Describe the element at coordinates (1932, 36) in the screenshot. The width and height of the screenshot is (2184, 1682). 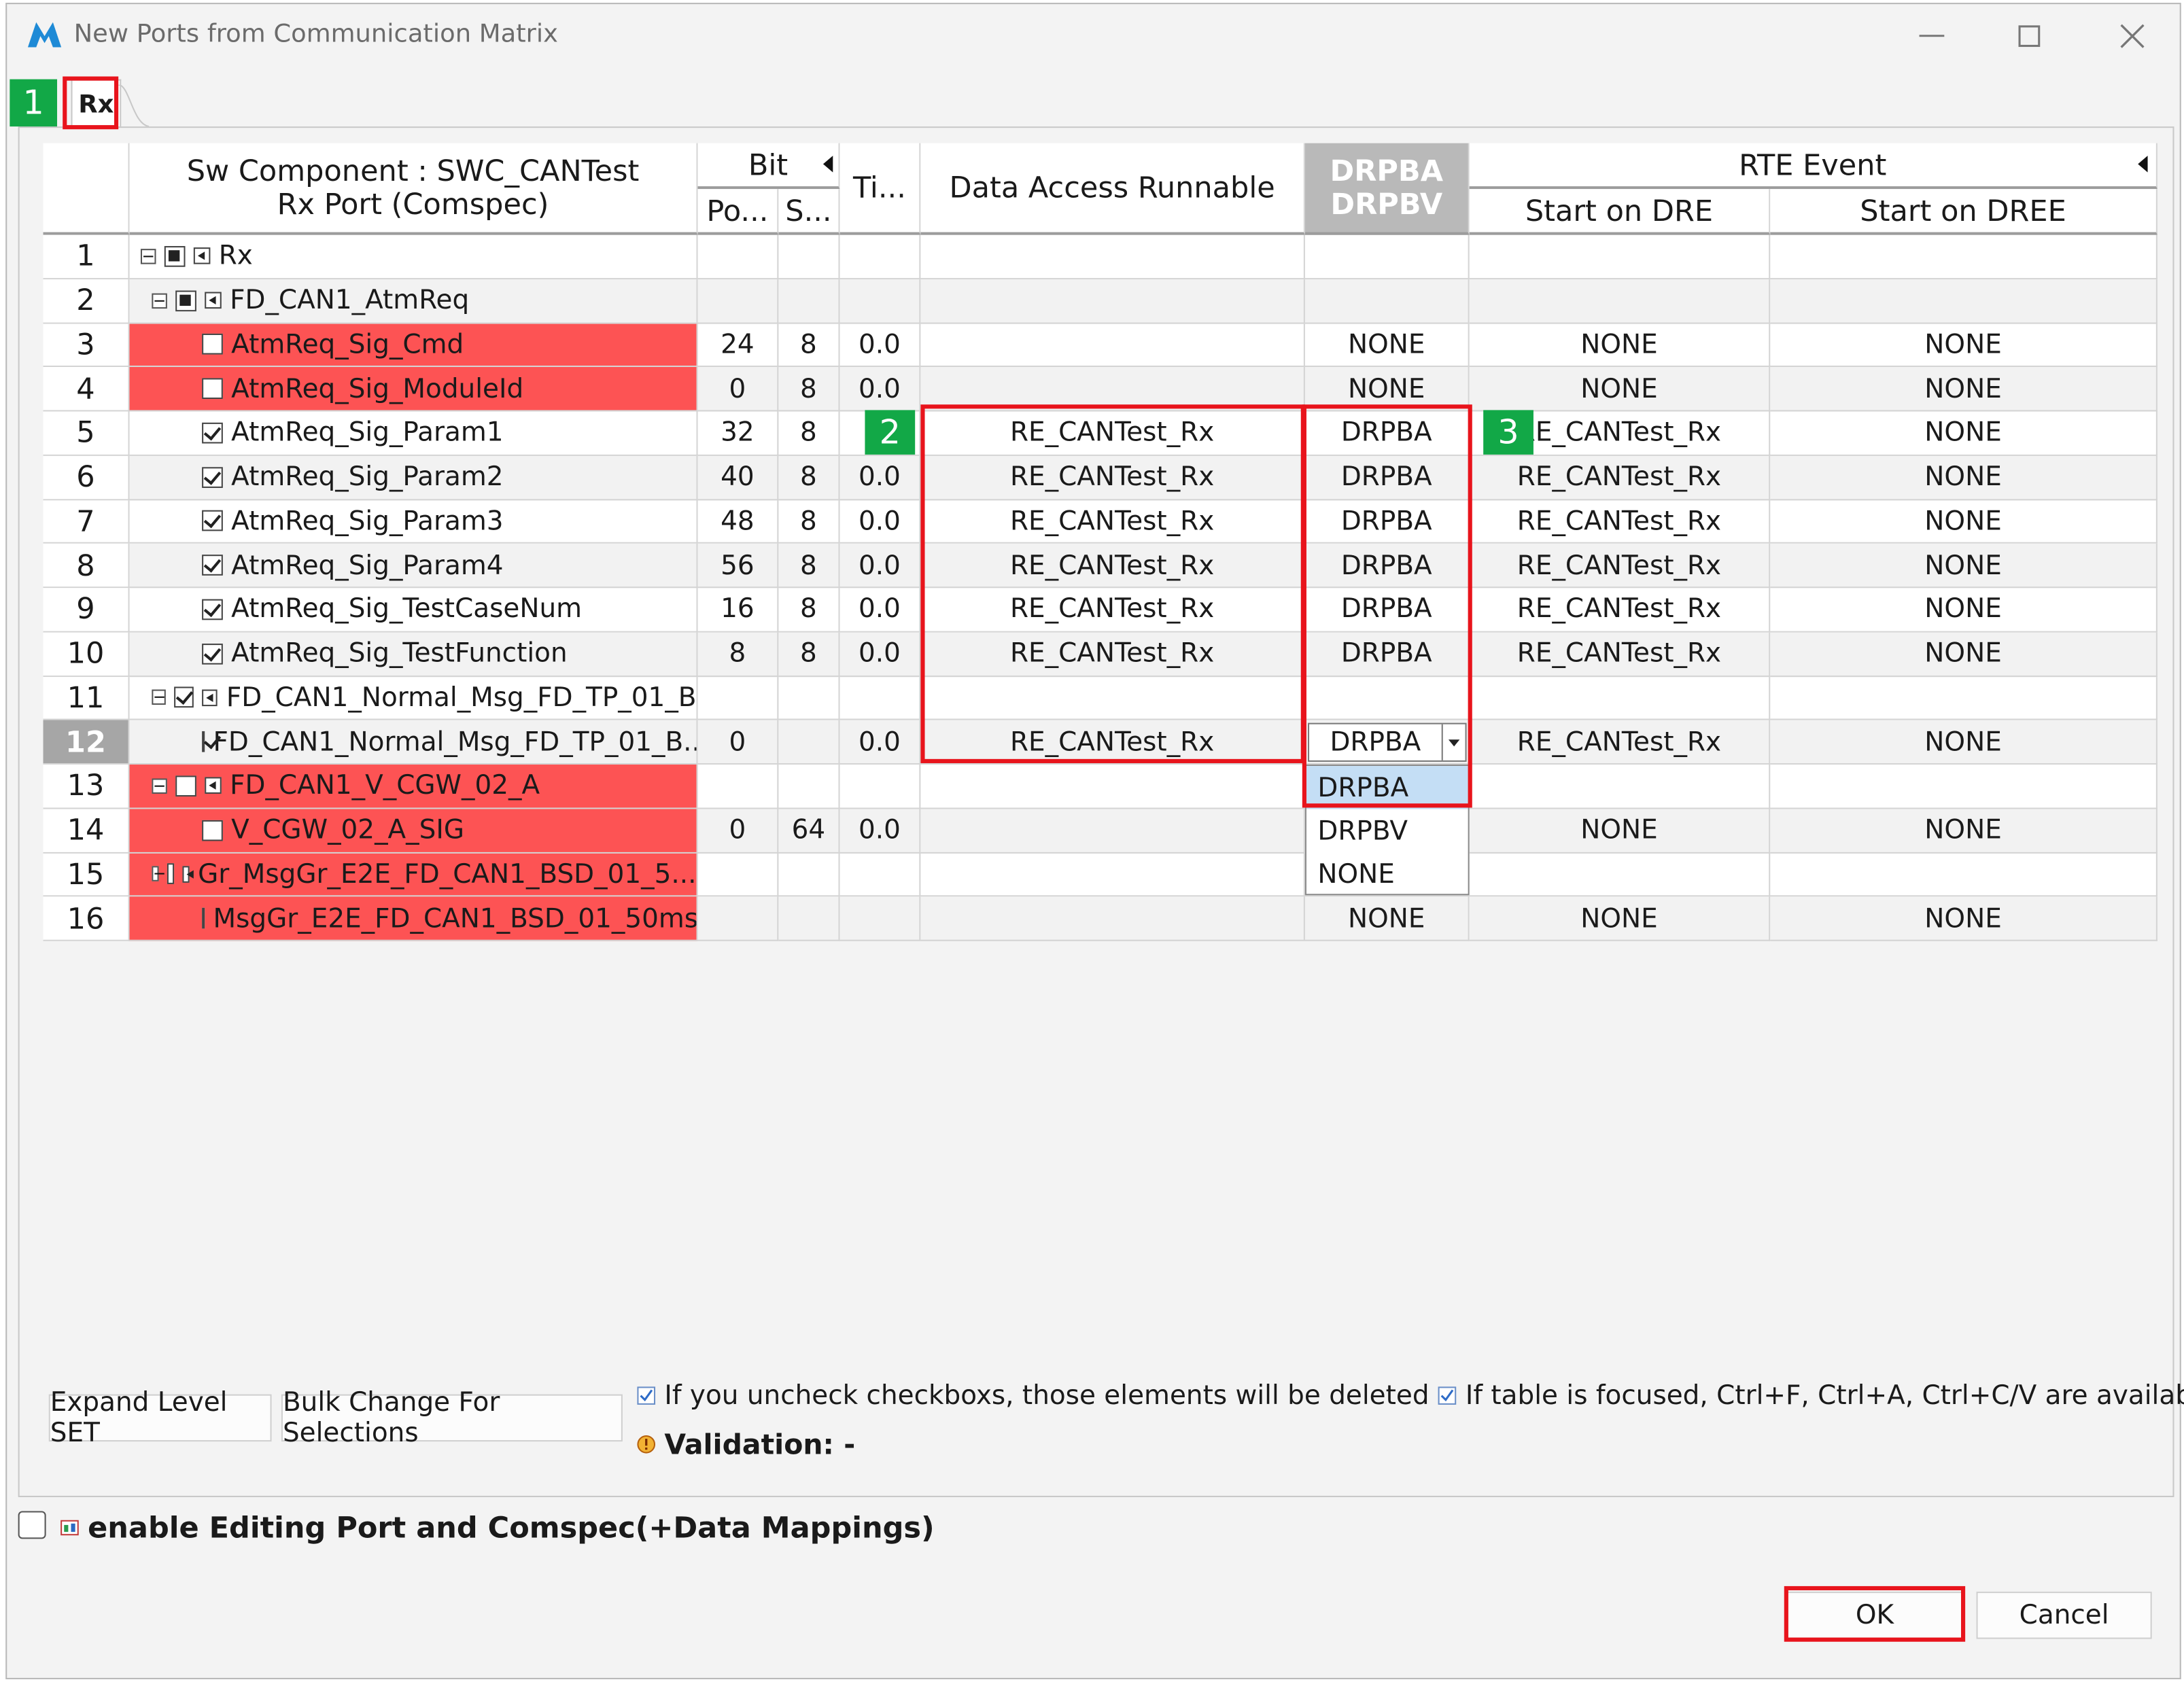
I see `minimize-button` at that location.